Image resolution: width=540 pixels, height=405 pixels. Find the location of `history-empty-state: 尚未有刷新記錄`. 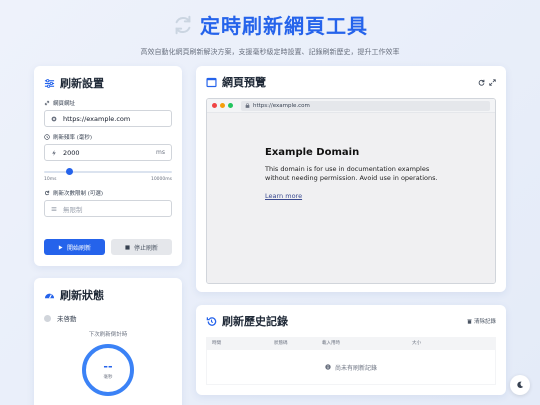

history-empty-state: 尚未有刷新記錄 is located at coordinates (351, 367).